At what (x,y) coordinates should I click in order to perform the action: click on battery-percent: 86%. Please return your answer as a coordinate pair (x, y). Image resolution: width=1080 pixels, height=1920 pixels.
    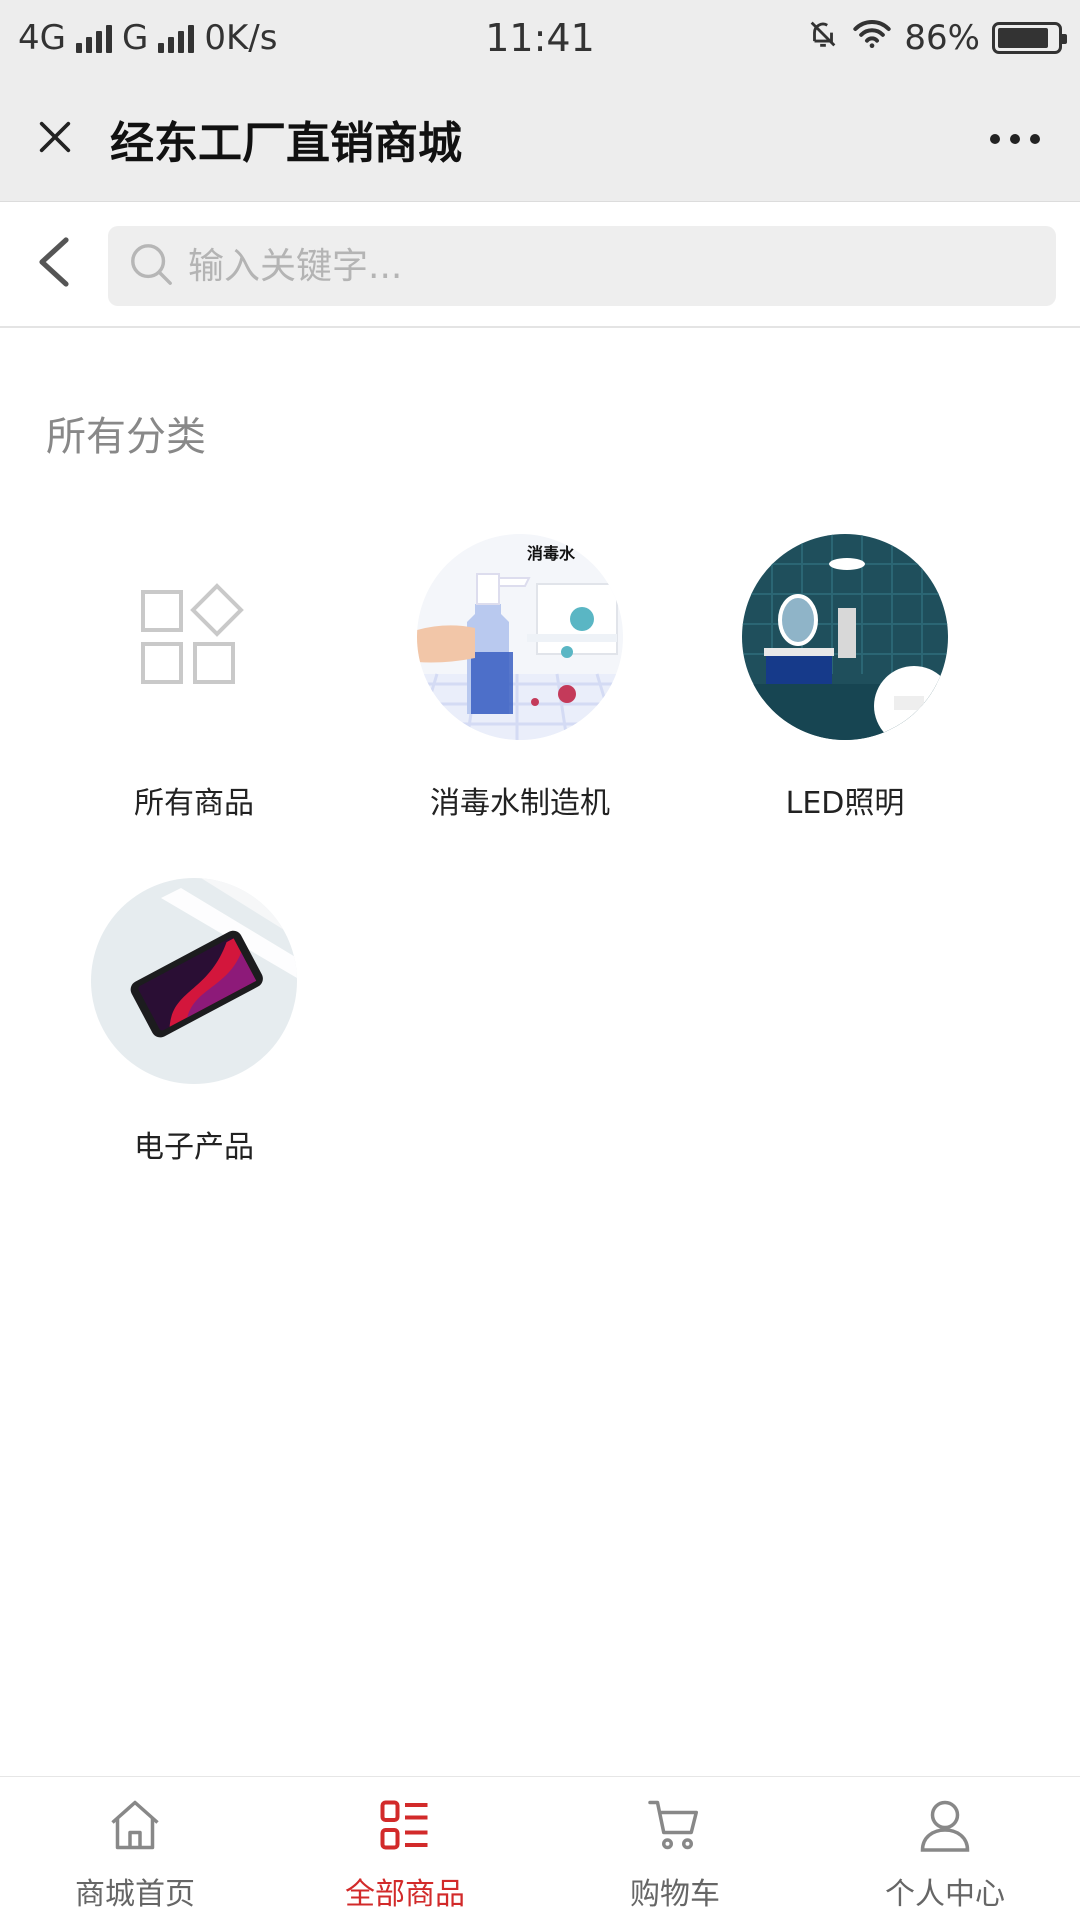
    Looking at the image, I should click on (942, 38).